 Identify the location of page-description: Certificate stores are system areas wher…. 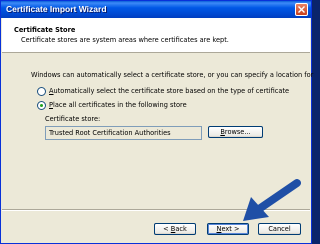
(125, 40).